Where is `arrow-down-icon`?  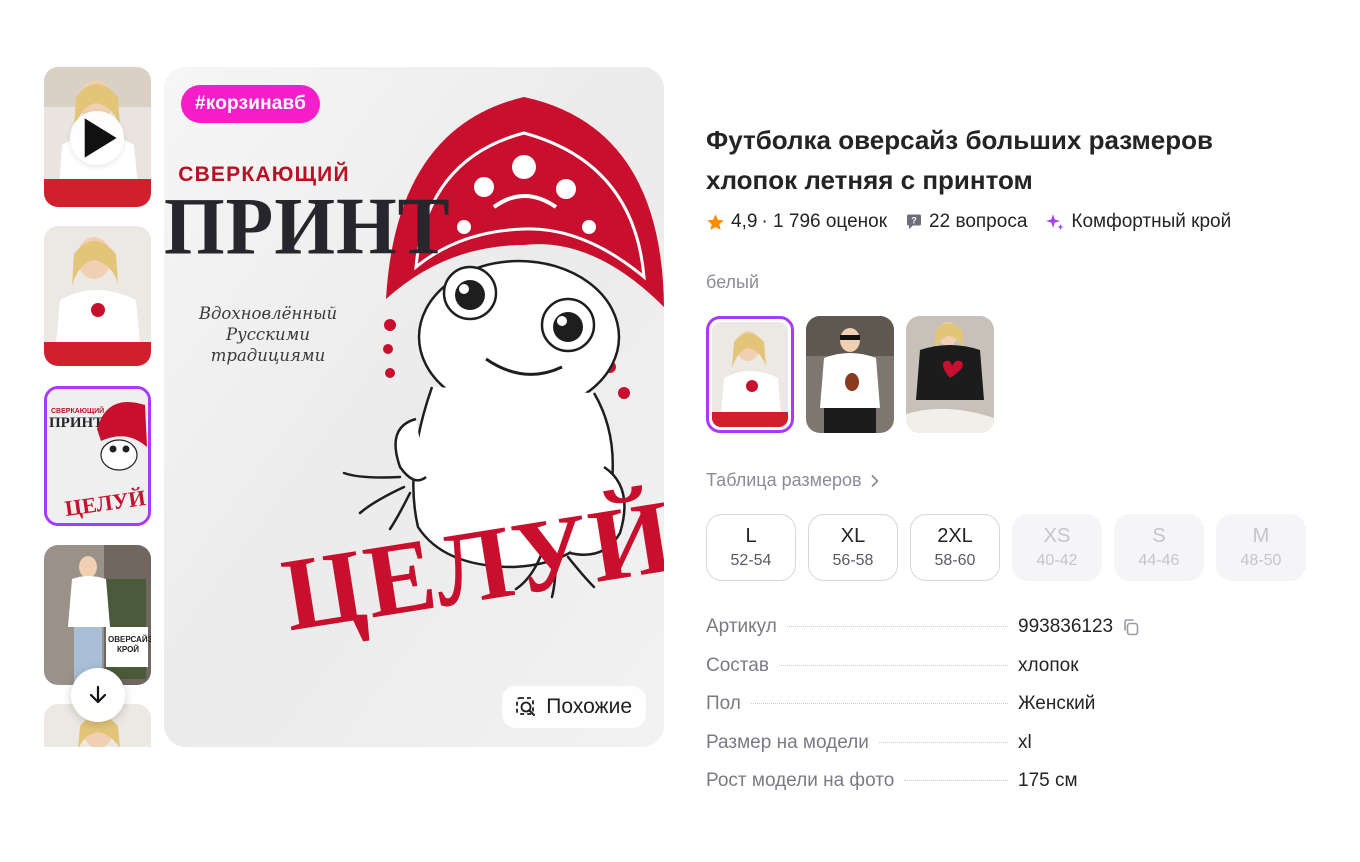
arrow-down-icon is located at coordinates (98, 694).